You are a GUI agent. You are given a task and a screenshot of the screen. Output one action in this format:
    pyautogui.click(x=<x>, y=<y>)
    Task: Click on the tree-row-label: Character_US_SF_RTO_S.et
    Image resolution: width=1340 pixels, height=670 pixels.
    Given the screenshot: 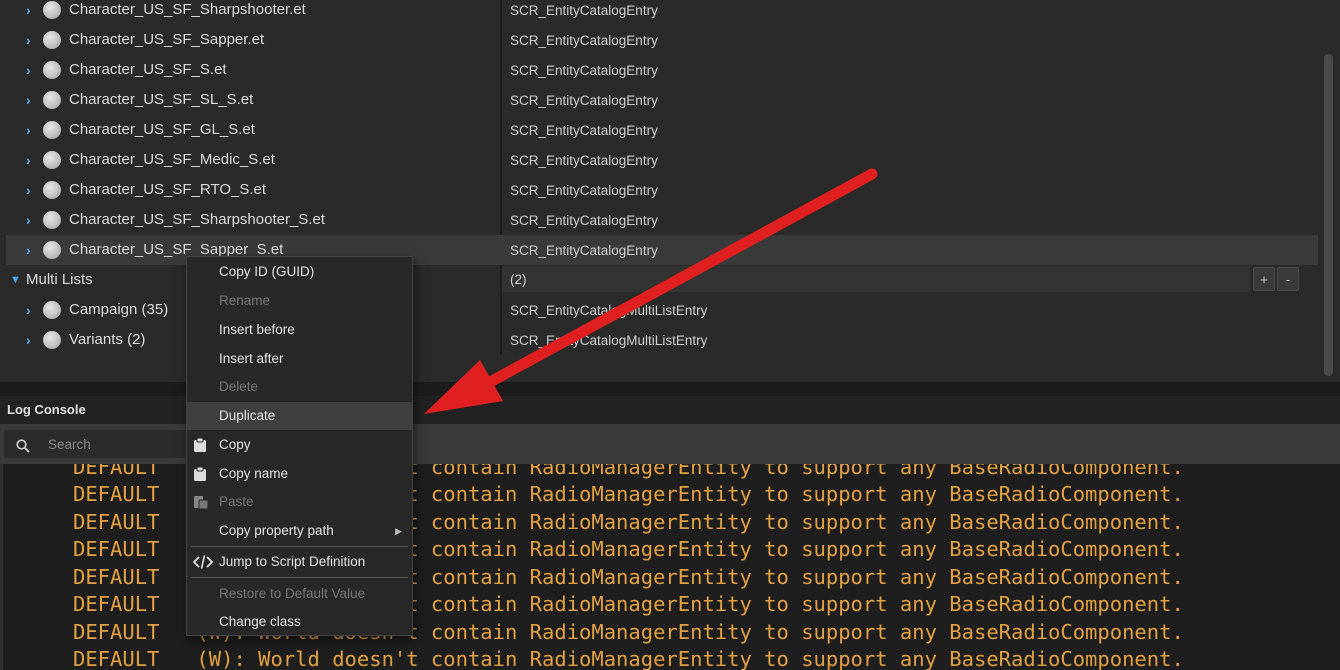 What is the action you would take?
    pyautogui.click(x=168, y=189)
    